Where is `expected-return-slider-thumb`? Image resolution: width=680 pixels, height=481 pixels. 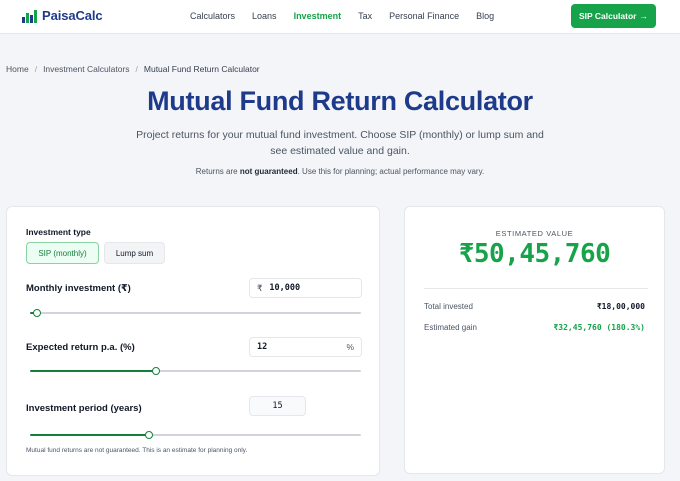 expected-return-slider-thumb is located at coordinates (155, 371).